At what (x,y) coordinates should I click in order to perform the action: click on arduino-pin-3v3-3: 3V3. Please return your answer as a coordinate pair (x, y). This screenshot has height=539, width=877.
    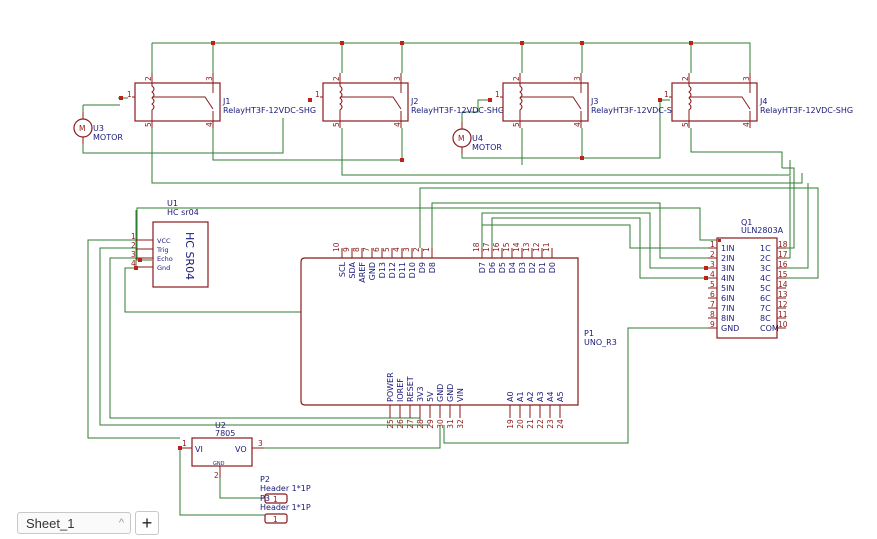
    Looking at the image, I should click on (420, 394).